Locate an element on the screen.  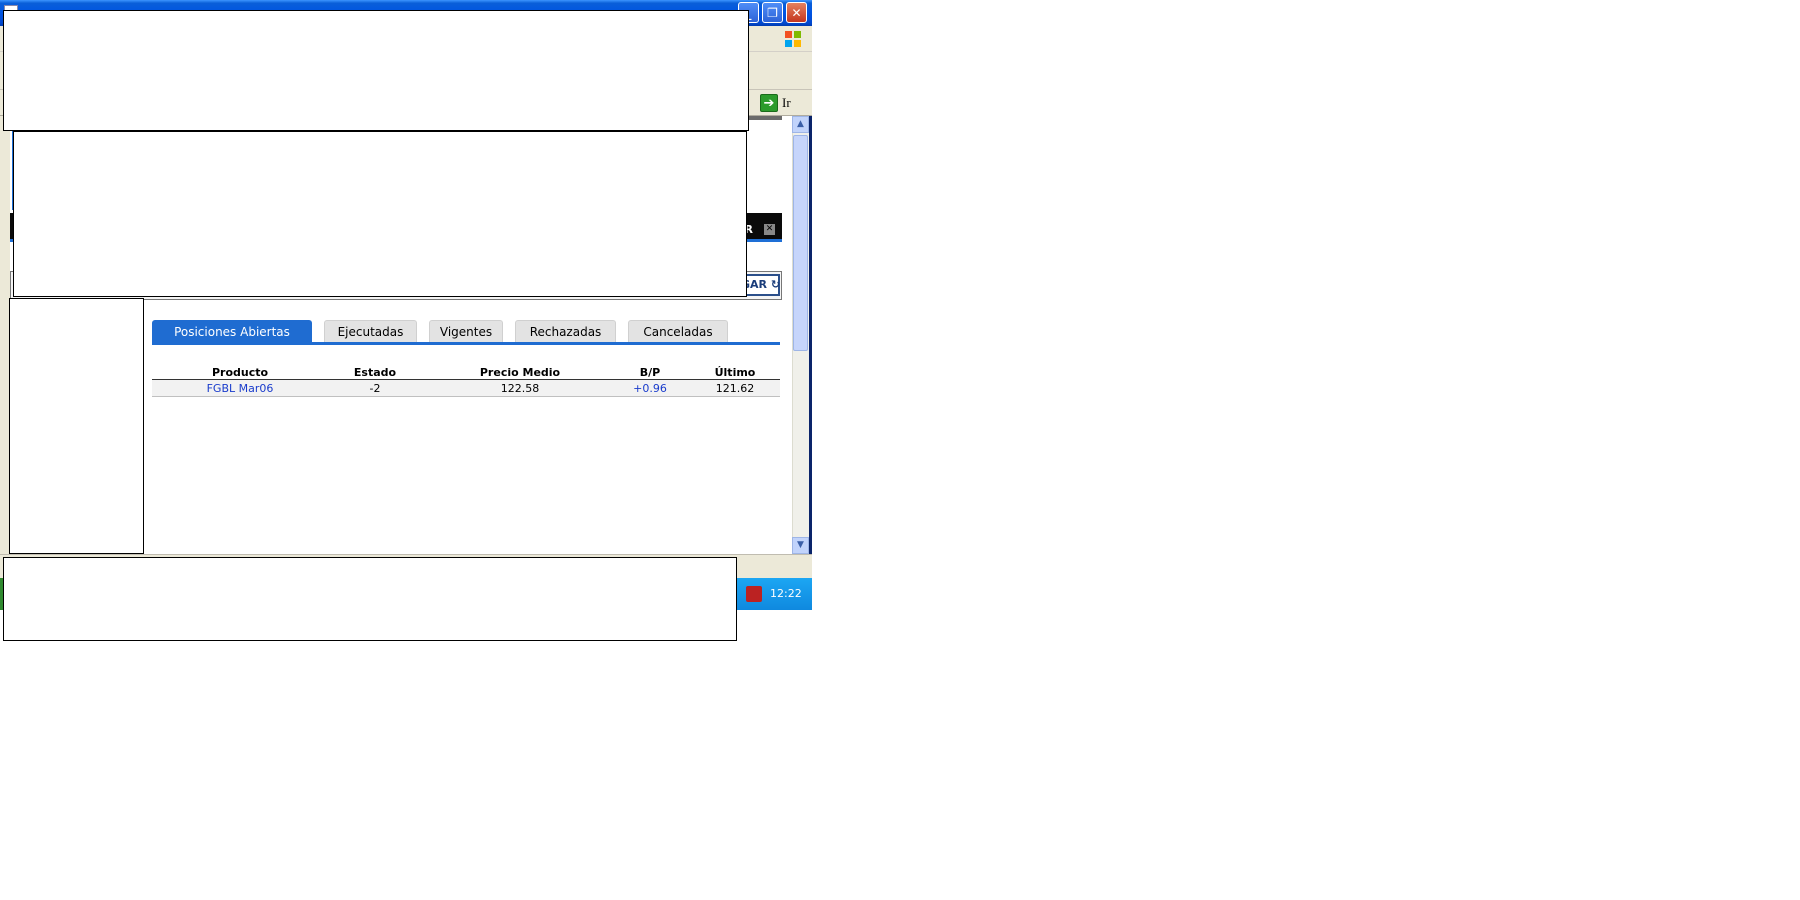
redacted-region-sidebar is located at coordinates (76, 426).